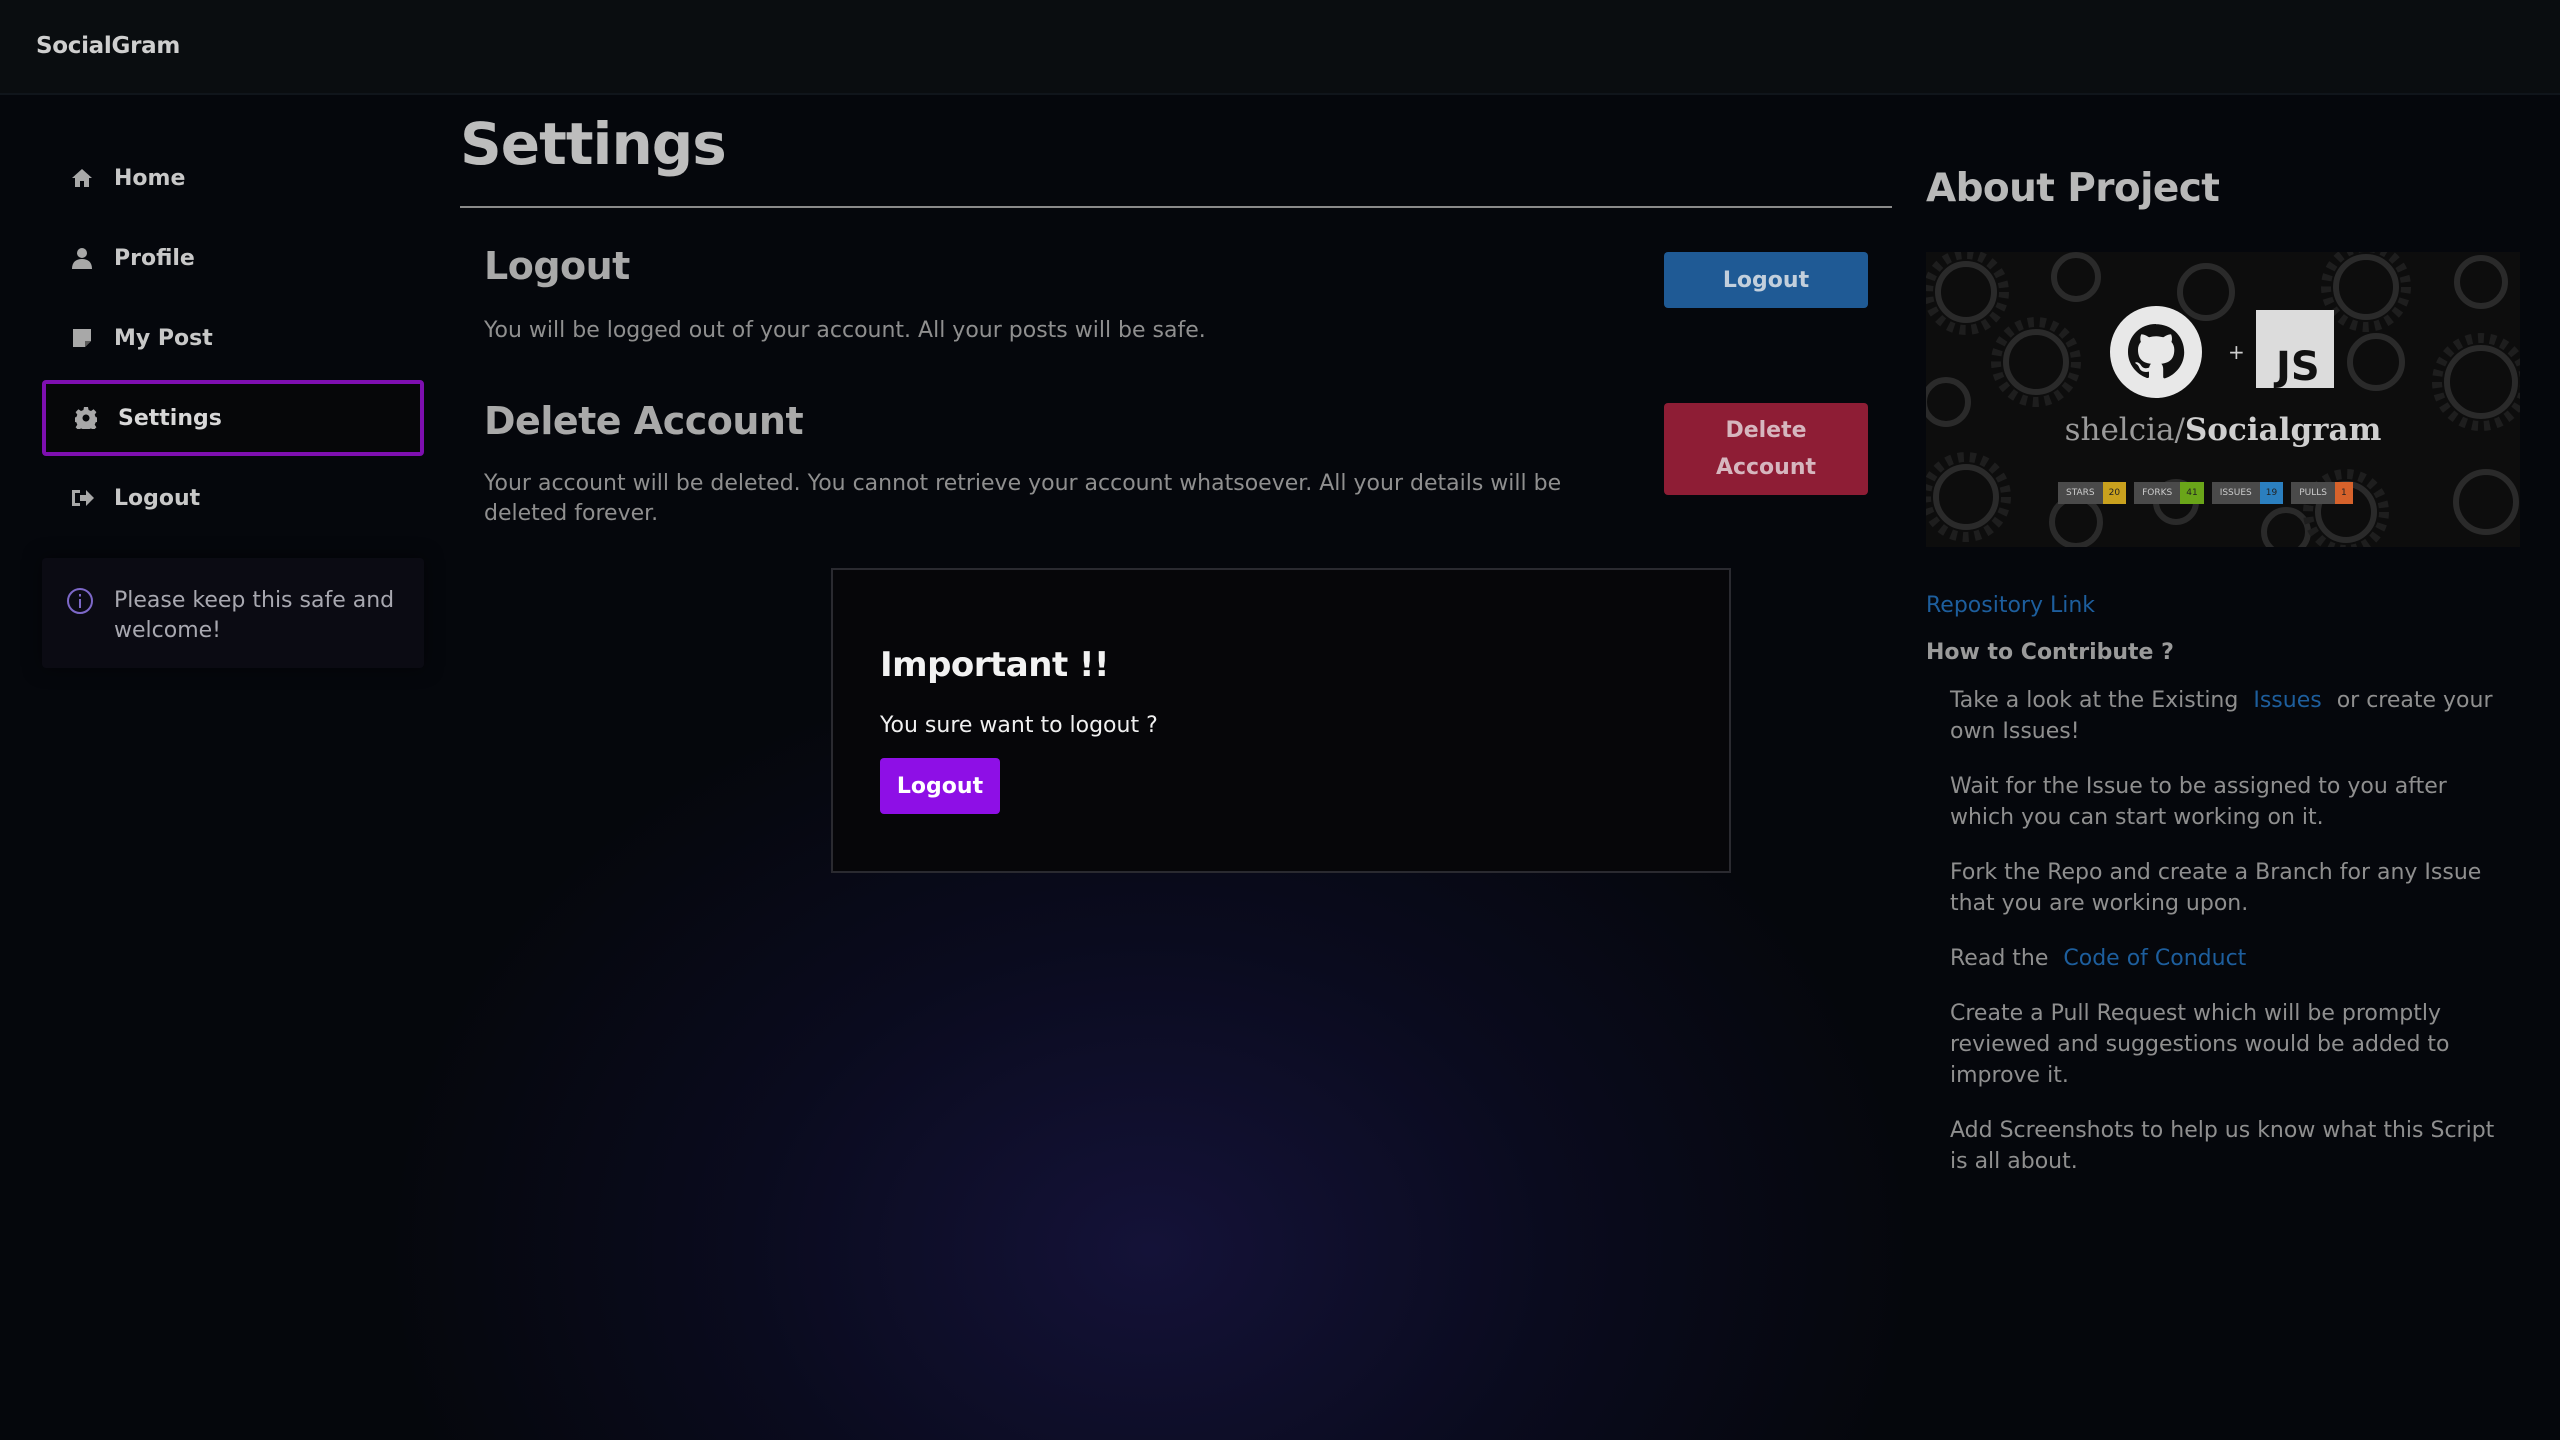 This screenshot has height=1440, width=2560. Describe the element at coordinates (2313, 493) in the screenshot. I see `badge-key: PULLS` at that location.